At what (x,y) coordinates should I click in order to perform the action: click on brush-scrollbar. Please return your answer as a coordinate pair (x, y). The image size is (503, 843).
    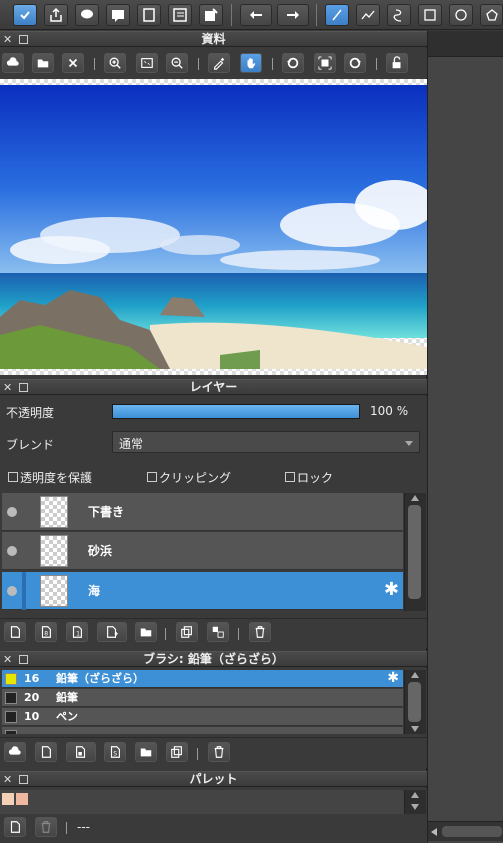
    Looking at the image, I should click on (415, 702).